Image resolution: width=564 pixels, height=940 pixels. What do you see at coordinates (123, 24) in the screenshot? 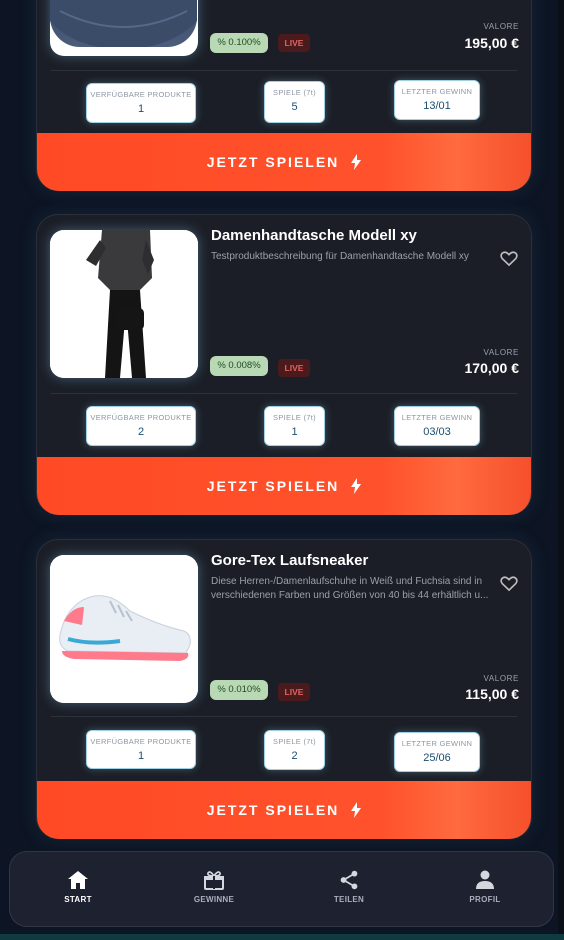
I see `product-photo-bag` at bounding box center [123, 24].